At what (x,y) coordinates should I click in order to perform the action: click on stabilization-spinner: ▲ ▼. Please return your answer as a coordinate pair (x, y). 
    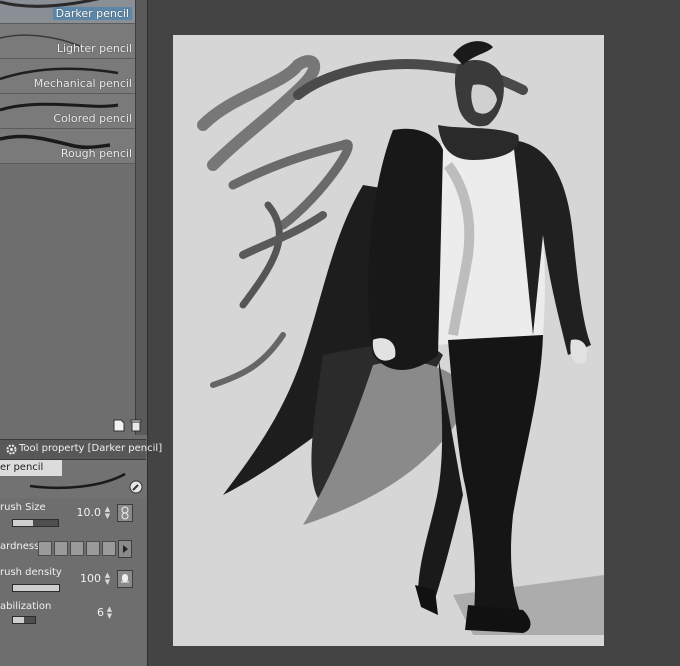
    Looking at the image, I should click on (109, 613).